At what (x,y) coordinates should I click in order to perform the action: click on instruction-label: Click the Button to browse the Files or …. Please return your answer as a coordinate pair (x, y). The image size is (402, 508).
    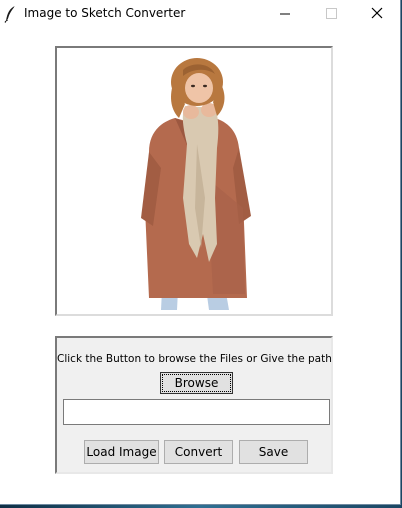
    Looking at the image, I should click on (194, 359).